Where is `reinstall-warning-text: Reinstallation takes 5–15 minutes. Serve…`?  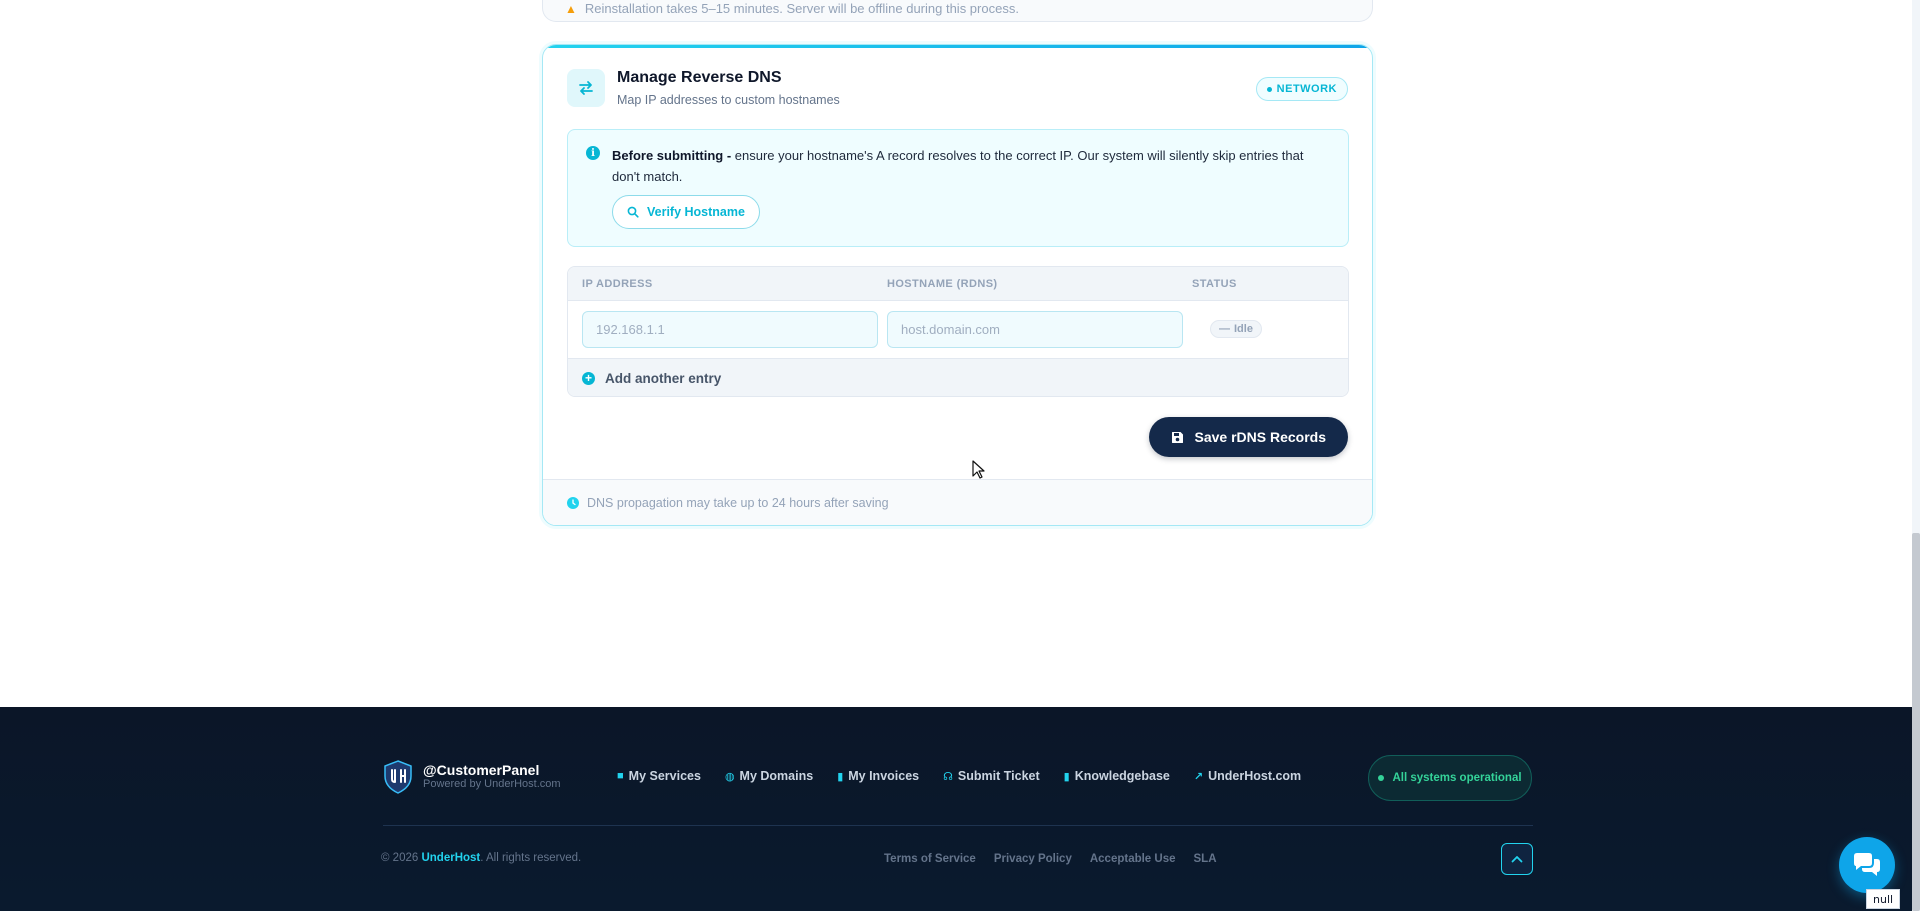 reinstall-warning-text: Reinstallation takes 5–15 minutes. Serve… is located at coordinates (801, 8).